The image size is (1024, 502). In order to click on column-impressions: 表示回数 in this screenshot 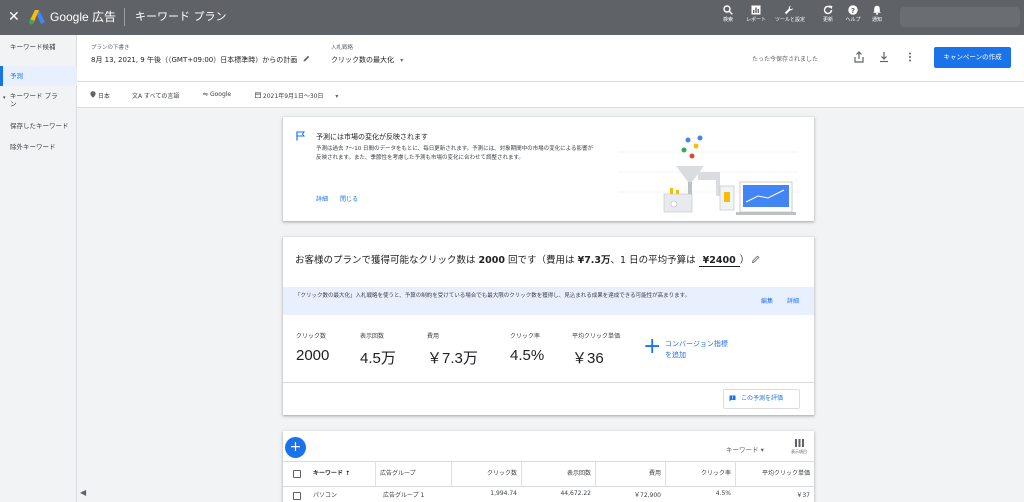, I will do `click(558, 474)`.